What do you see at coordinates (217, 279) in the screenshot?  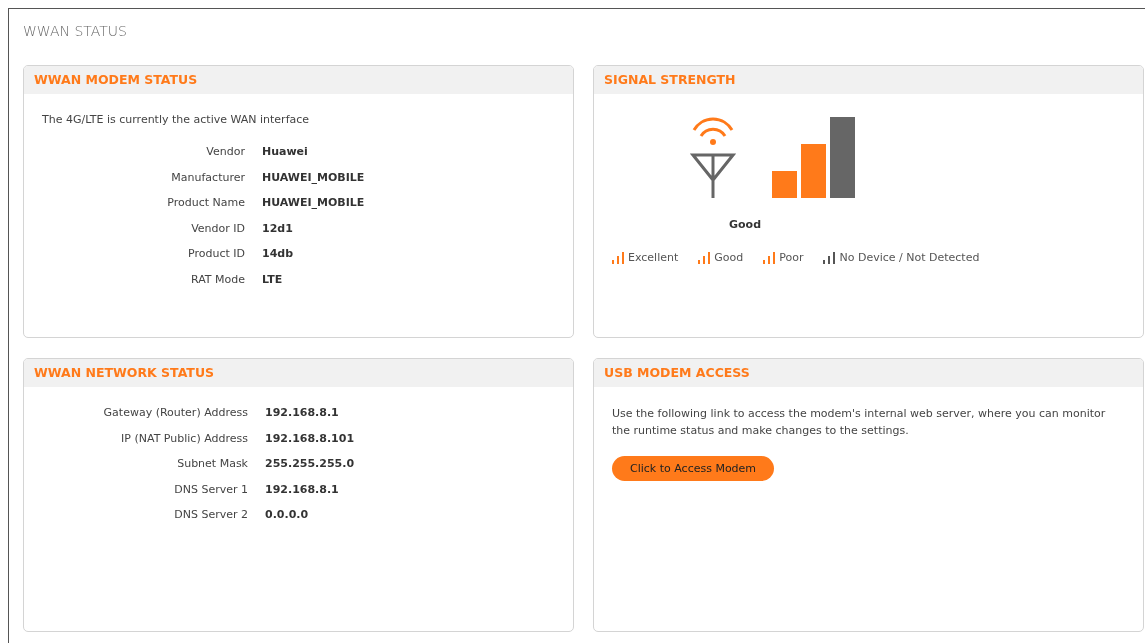 I see `field-label: RAT Mode` at bounding box center [217, 279].